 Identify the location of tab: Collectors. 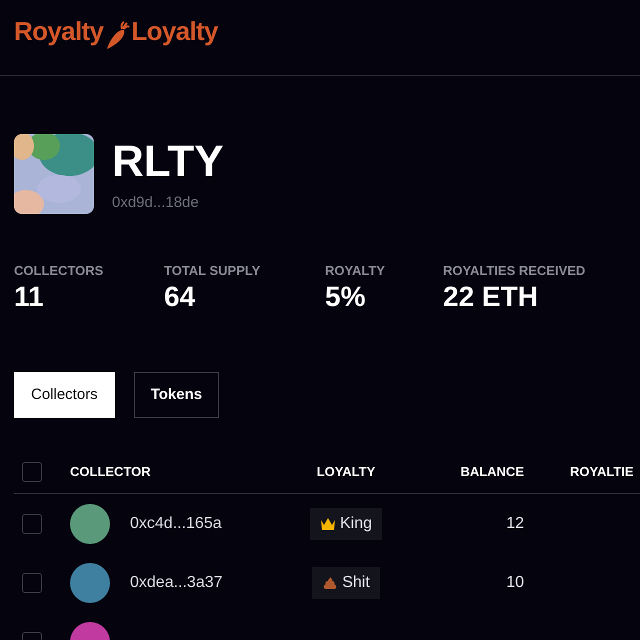
(64, 395).